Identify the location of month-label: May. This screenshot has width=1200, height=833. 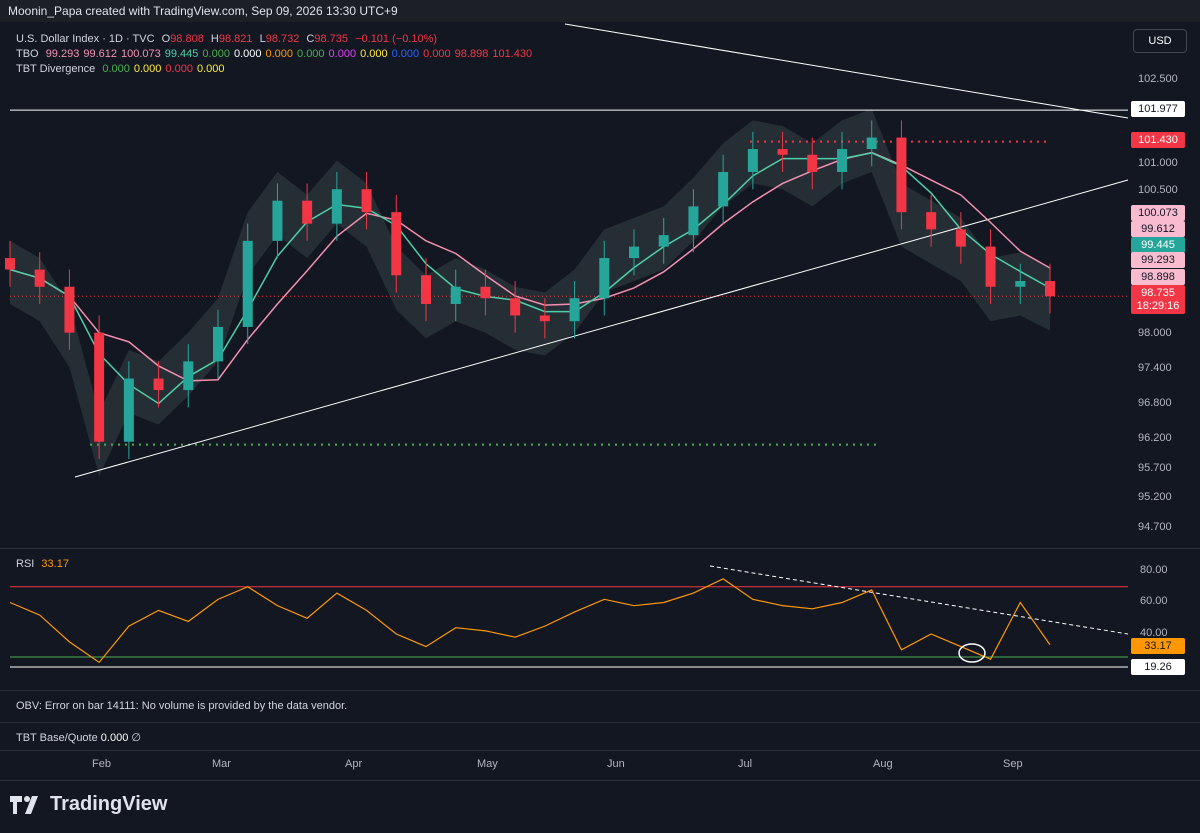
(487, 764).